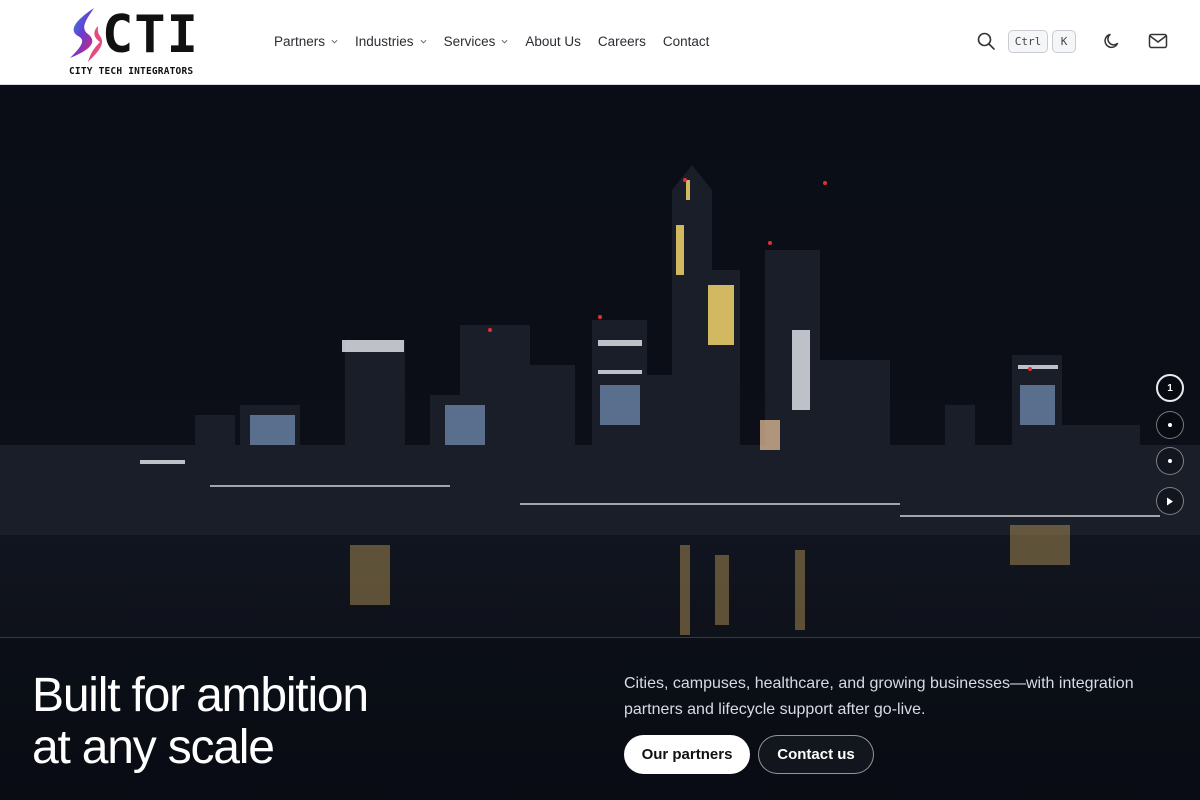 The width and height of the screenshot is (1200, 800). I want to click on nav-label: Industries, so click(384, 41).